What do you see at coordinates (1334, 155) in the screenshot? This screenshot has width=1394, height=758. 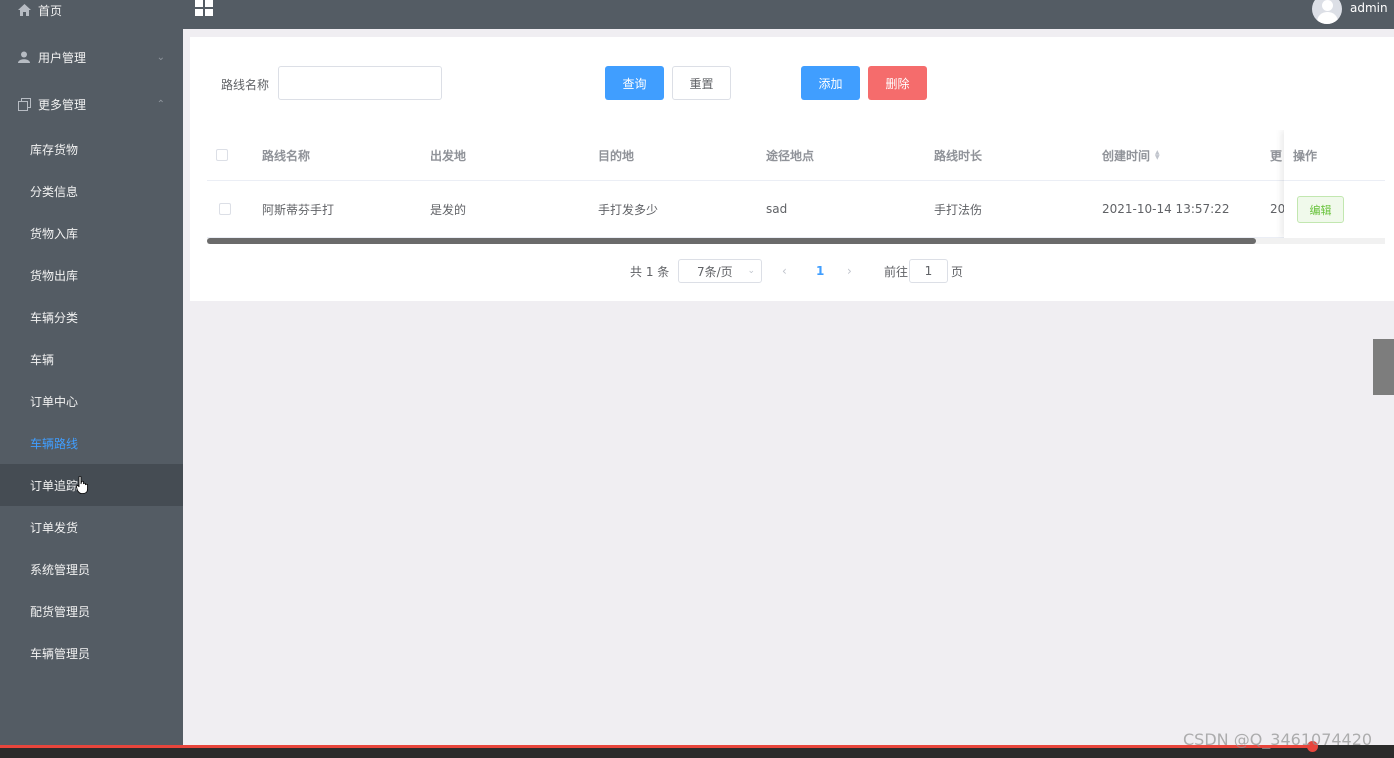 I see `column-header: 操作` at bounding box center [1334, 155].